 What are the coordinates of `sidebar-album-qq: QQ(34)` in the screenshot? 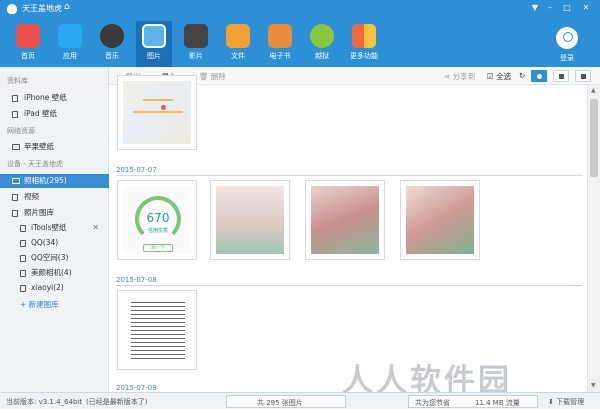 It's located at (54, 243).